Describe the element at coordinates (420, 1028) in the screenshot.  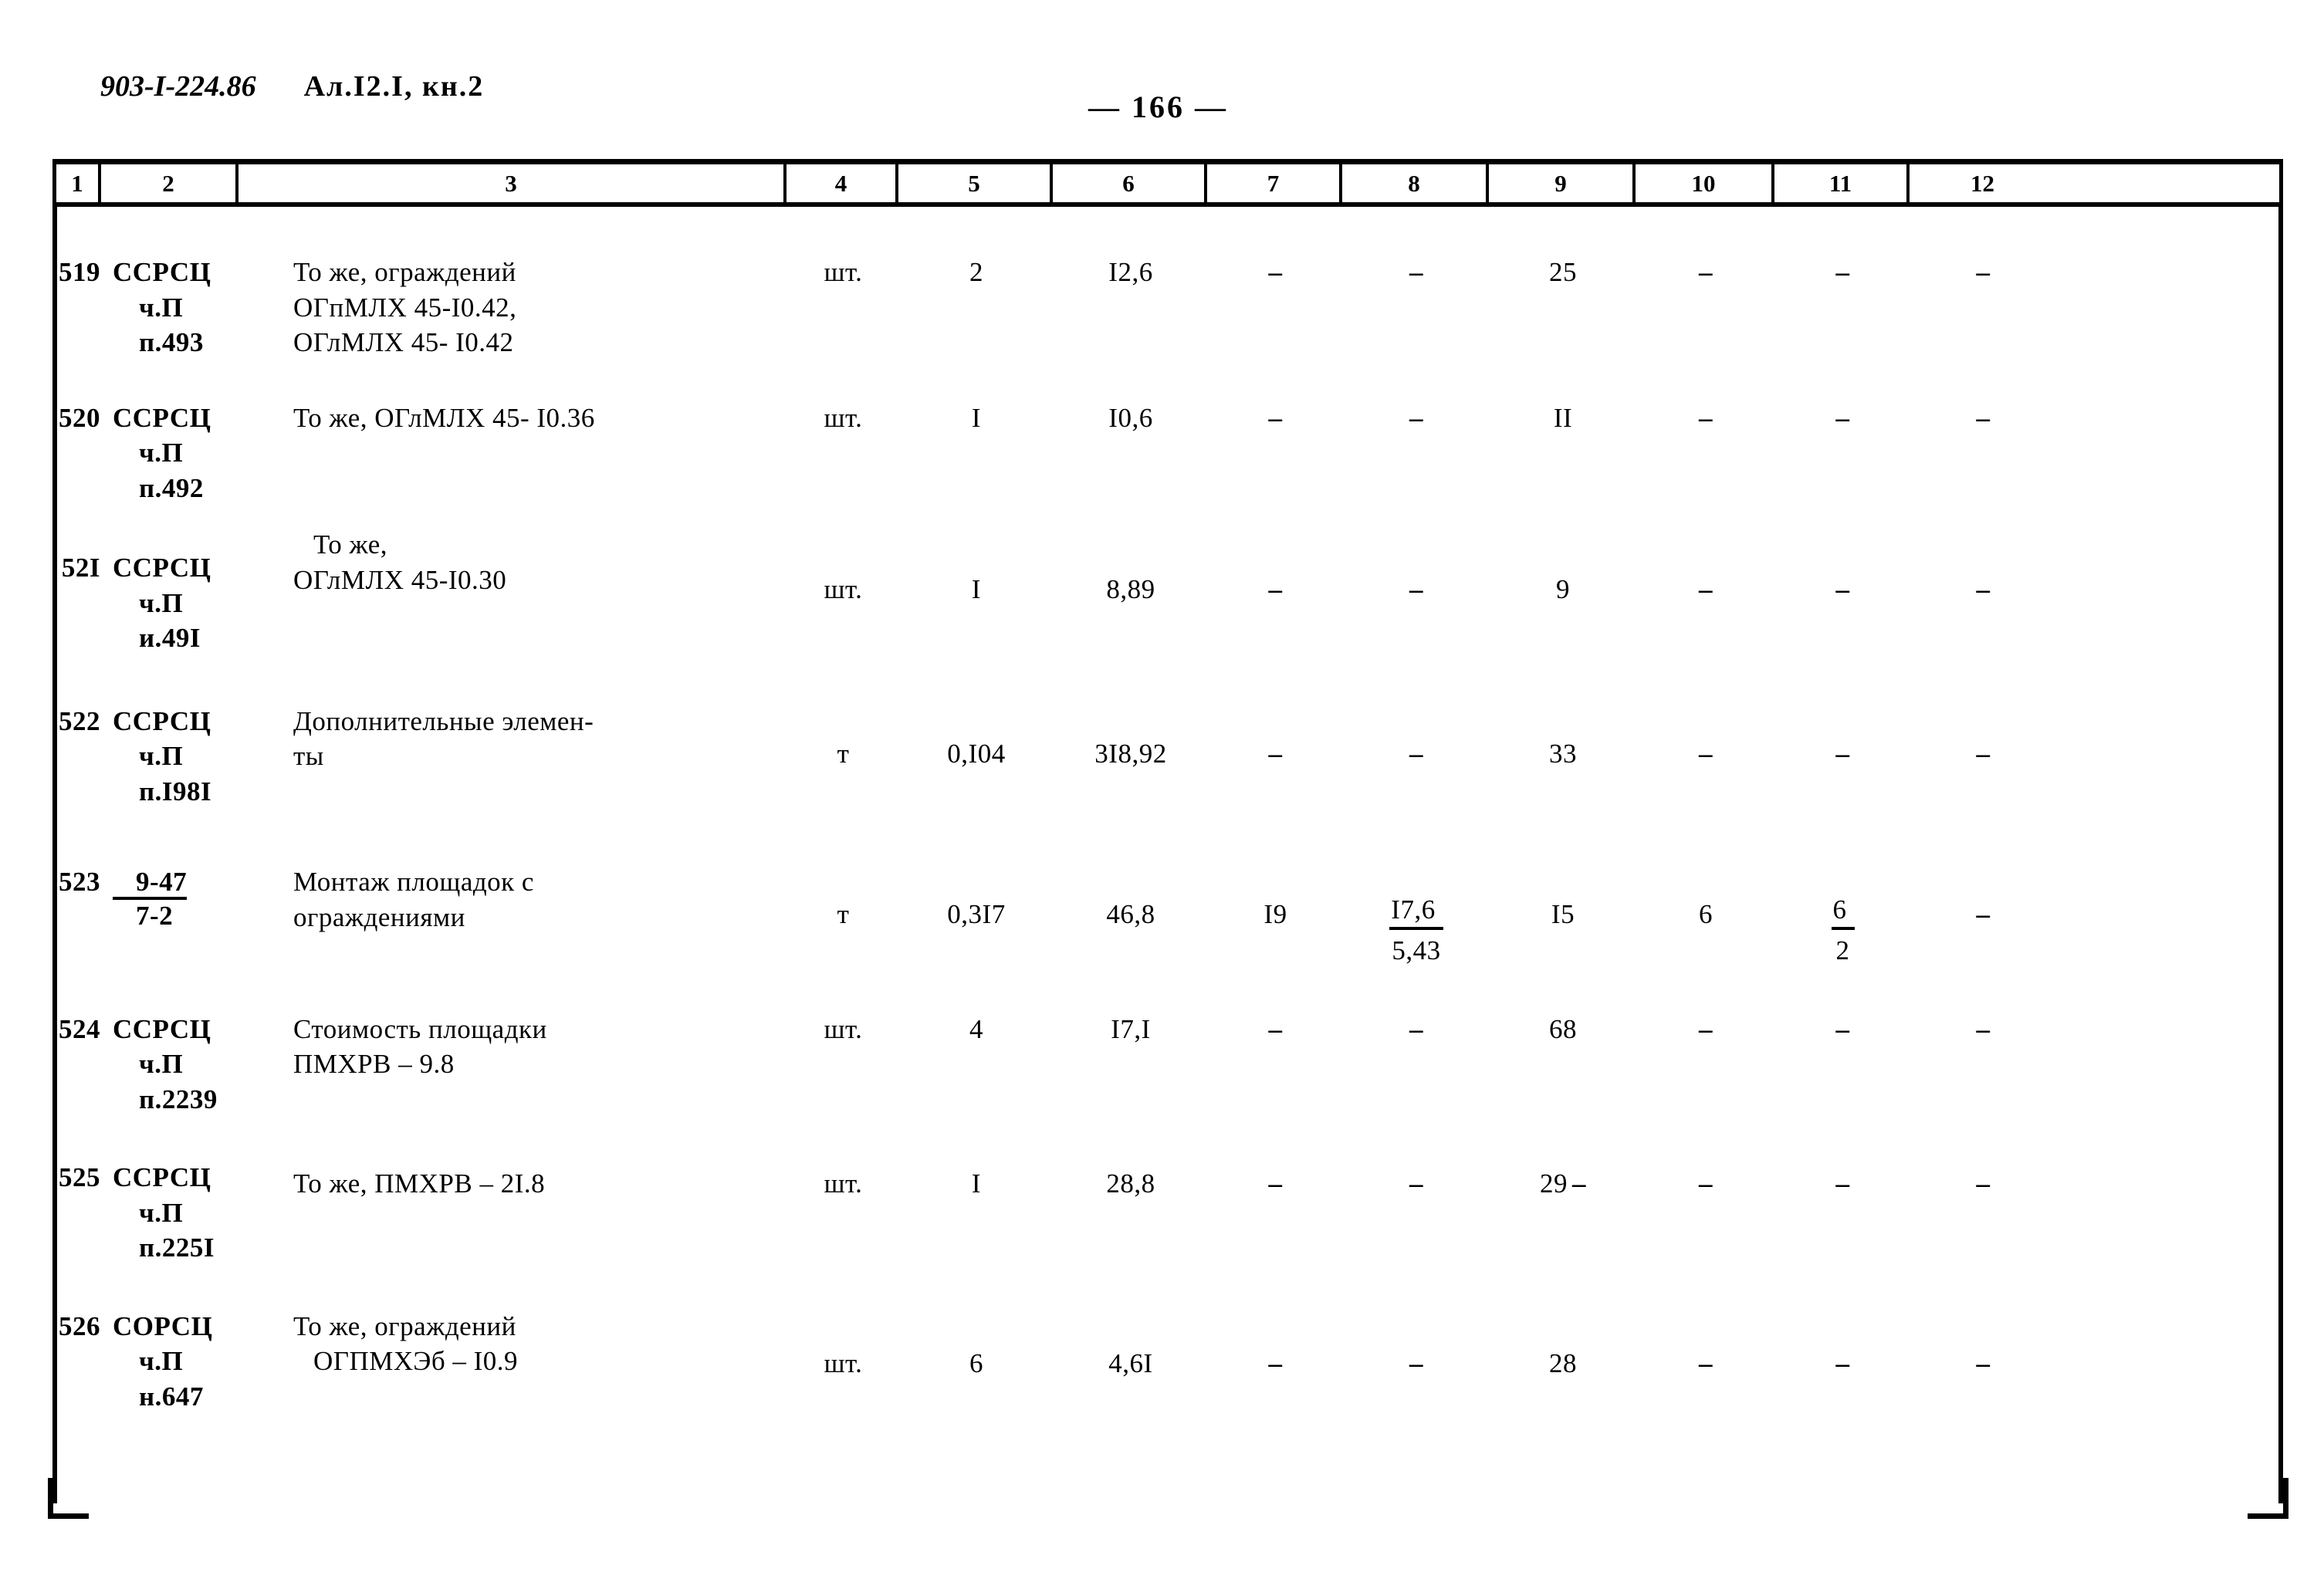
I see `description-line-1: Стоимость площадки` at that location.